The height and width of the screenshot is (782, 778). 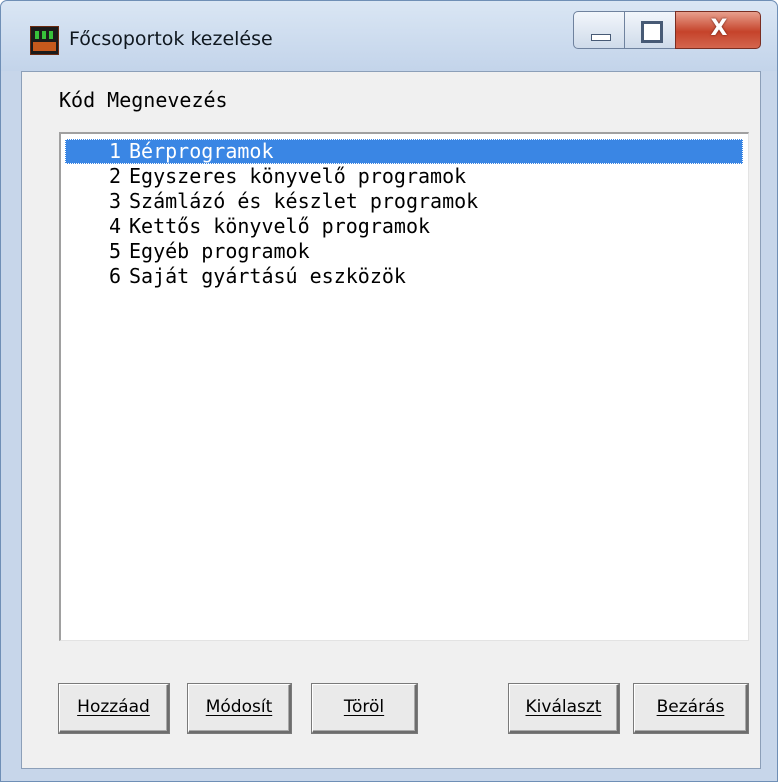 I want to click on close-button: X, so click(x=718, y=30).